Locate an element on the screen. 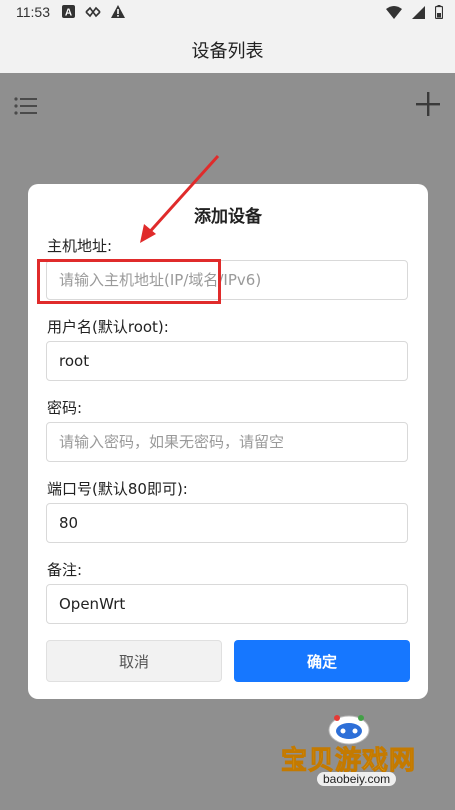 The height and width of the screenshot is (810, 455). port-input is located at coordinates (227, 523).